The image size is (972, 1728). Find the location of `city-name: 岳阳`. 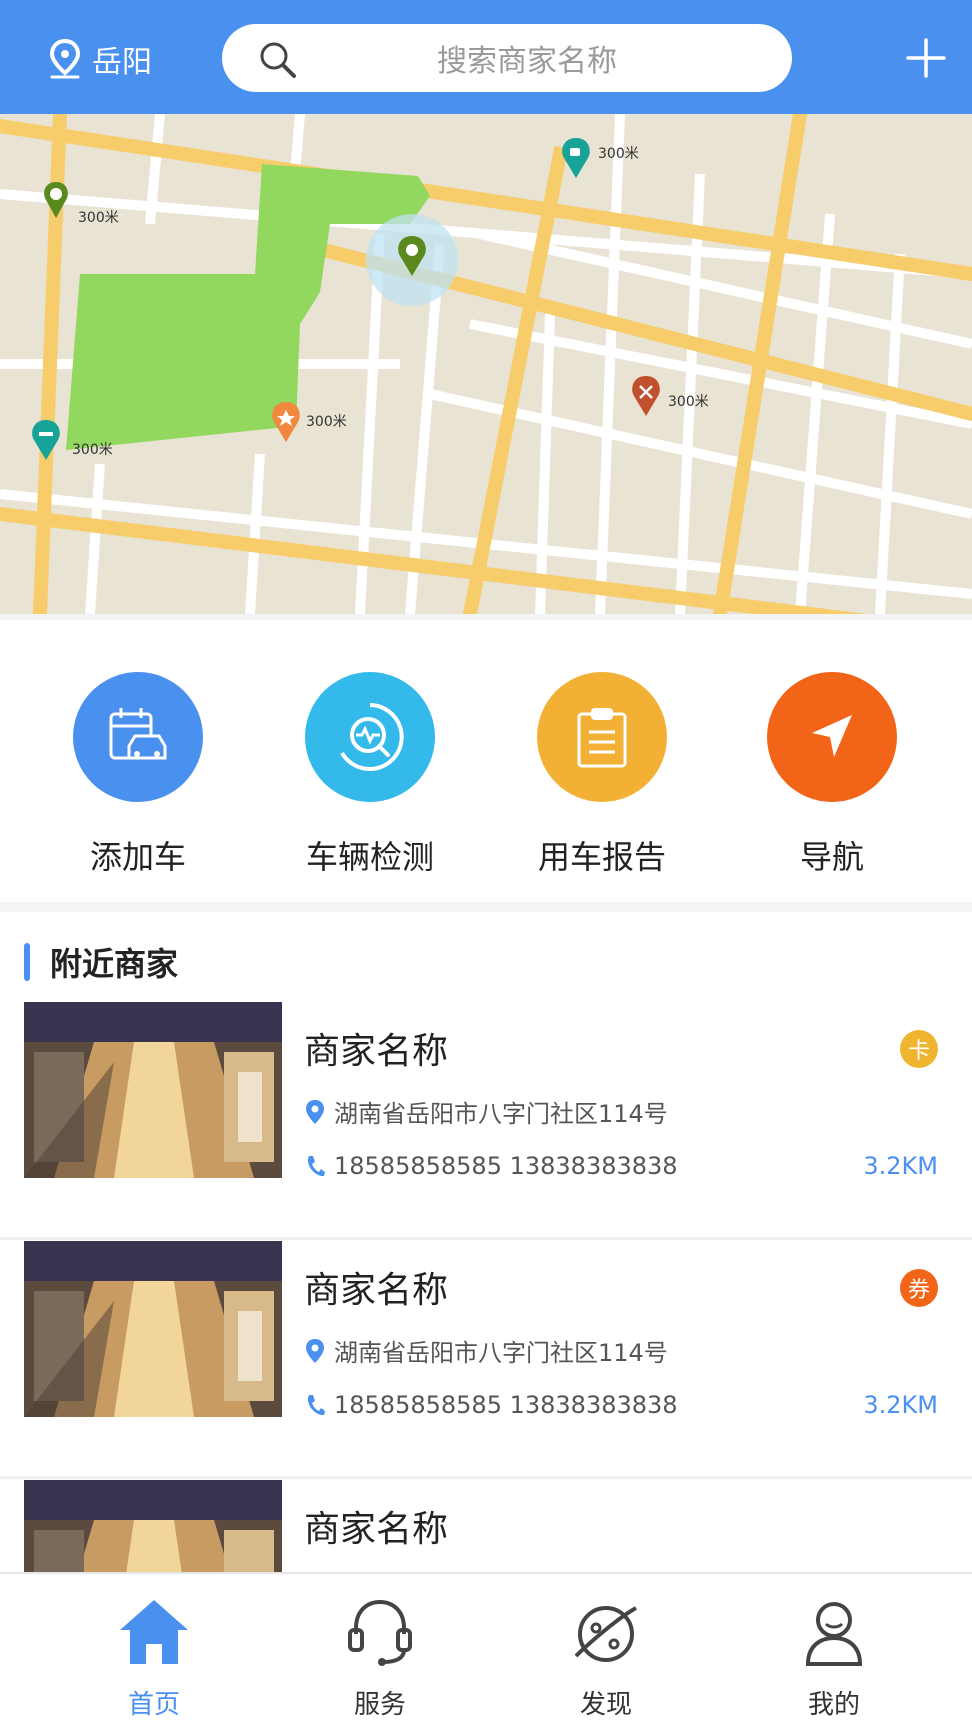

city-name: 岳阳 is located at coordinates (122, 62).